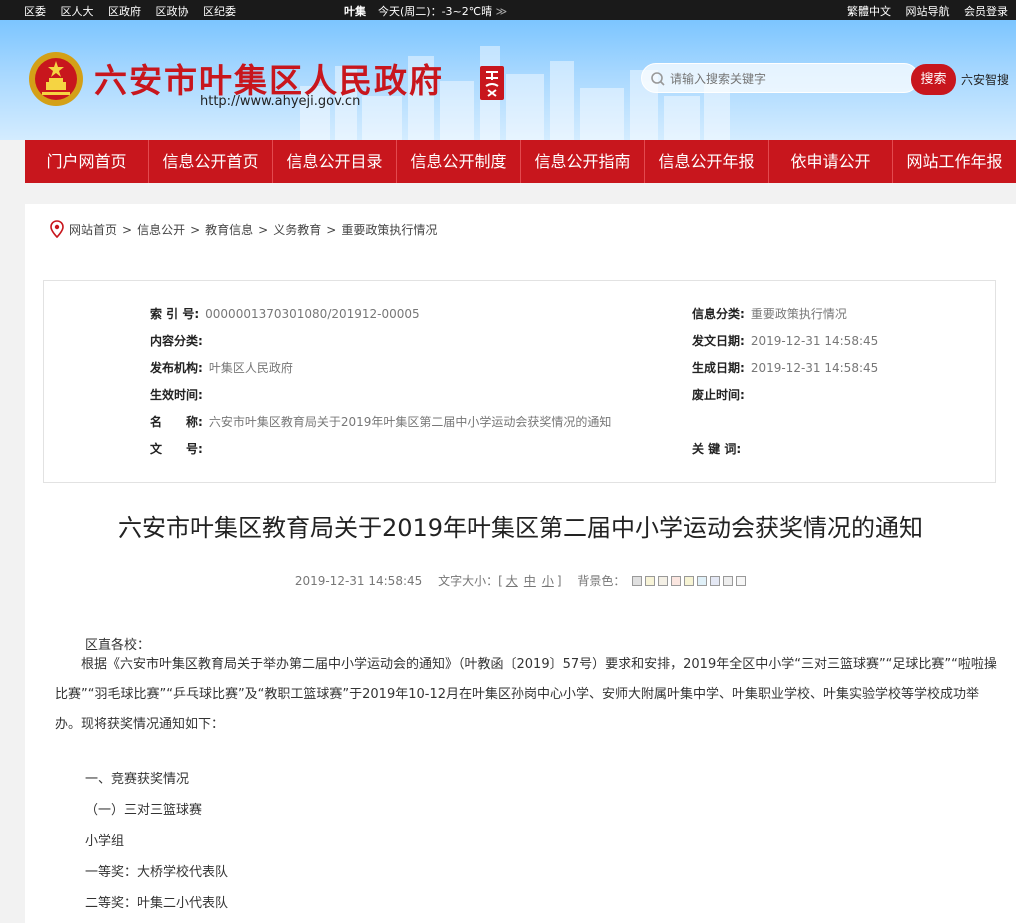 This screenshot has height=923, width=1016. I want to click on weather-text: 今天(周二)：-3~2℃晴, so click(435, 11).